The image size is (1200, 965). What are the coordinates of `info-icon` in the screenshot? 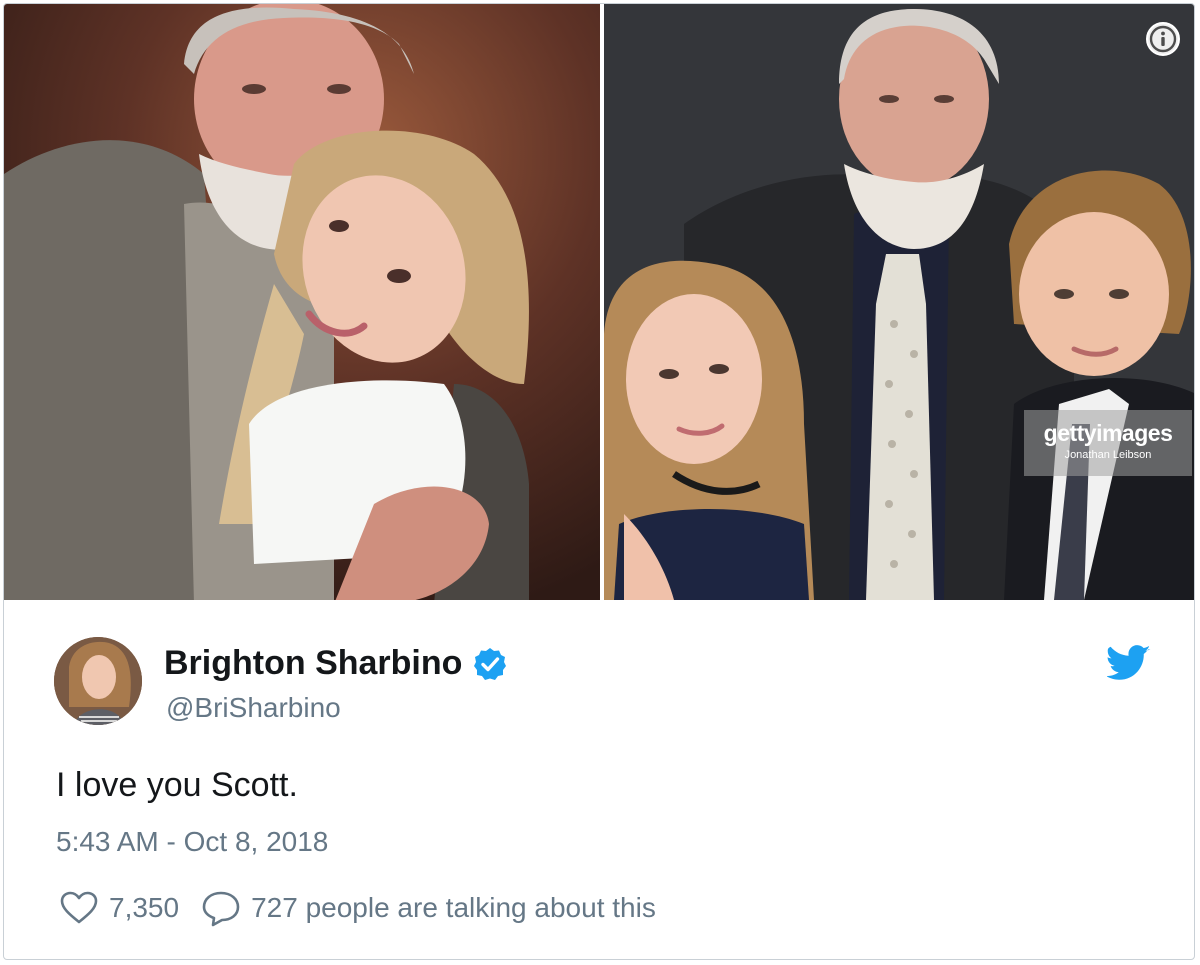 It's located at (1163, 39).